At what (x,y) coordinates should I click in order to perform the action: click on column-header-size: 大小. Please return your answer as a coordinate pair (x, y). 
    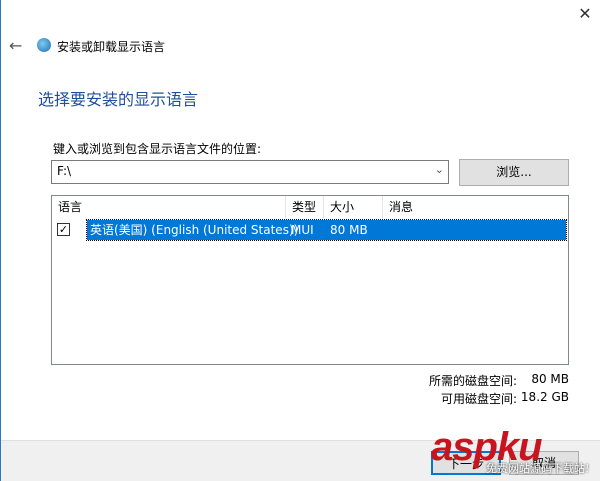
    Looking at the image, I should click on (353, 207).